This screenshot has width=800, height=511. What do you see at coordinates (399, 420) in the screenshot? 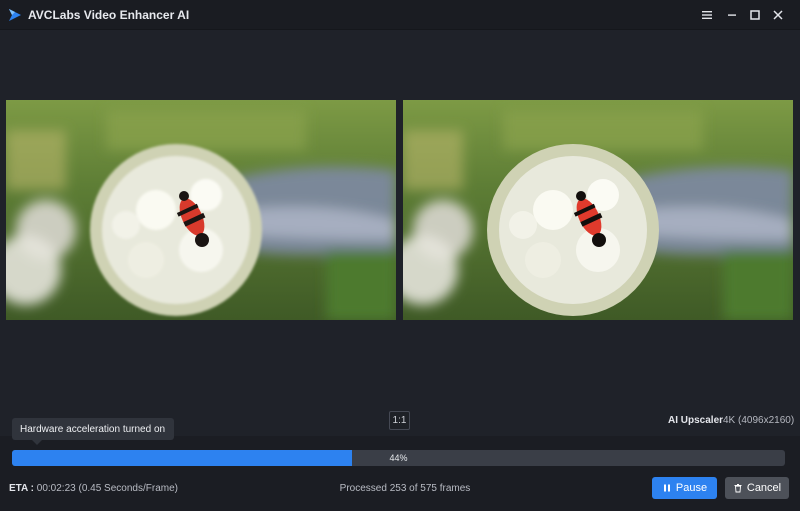
I see `ratio-button: 1:1` at bounding box center [399, 420].